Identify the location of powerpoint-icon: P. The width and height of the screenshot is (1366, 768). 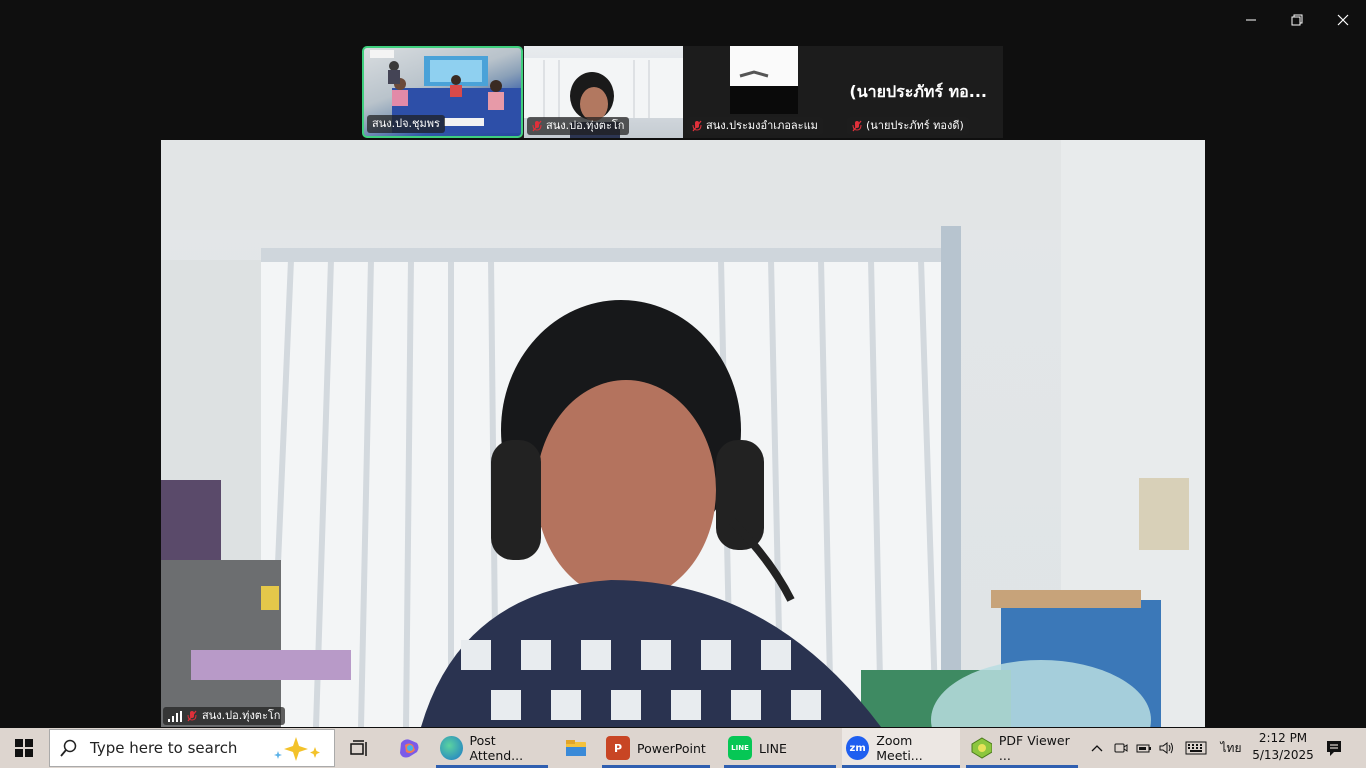
(618, 748).